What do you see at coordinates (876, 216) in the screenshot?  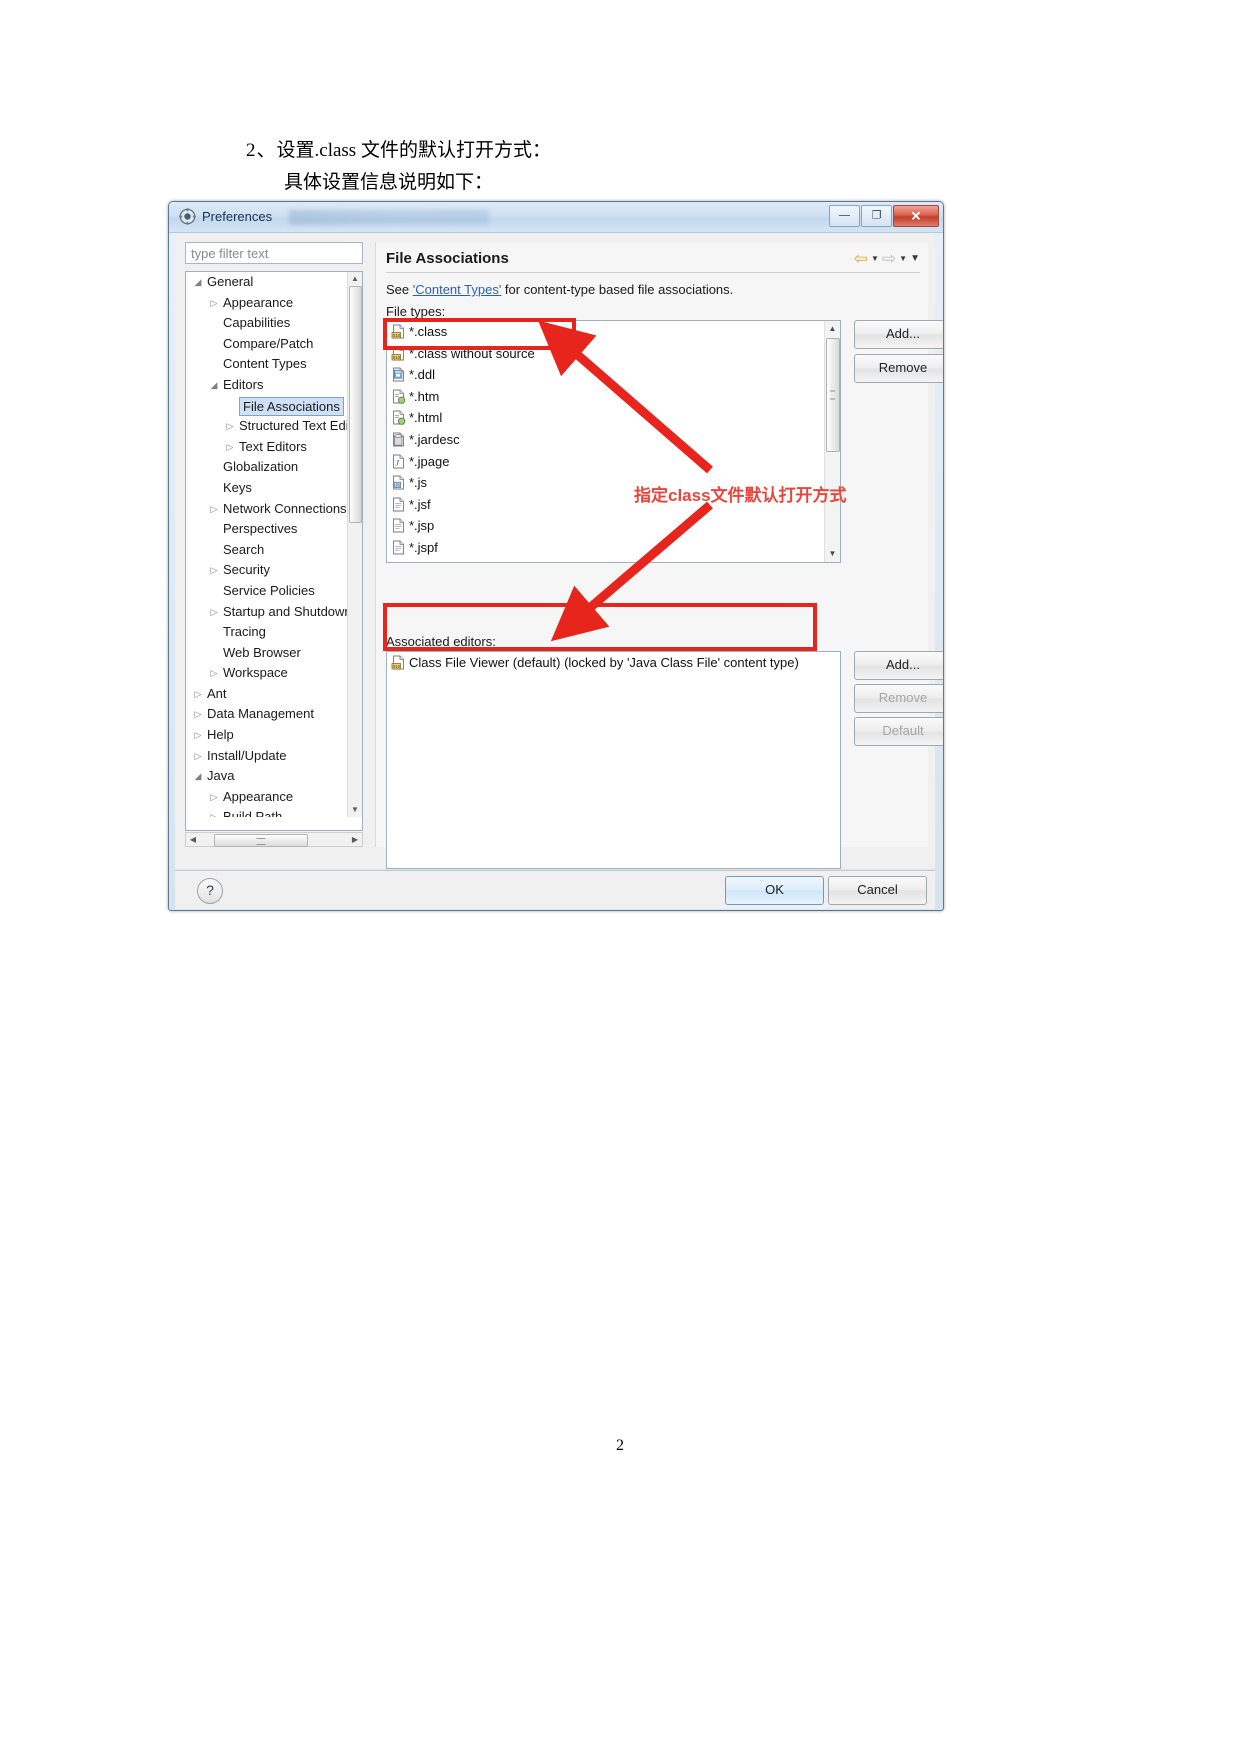 I see `maximize-button: ❐` at bounding box center [876, 216].